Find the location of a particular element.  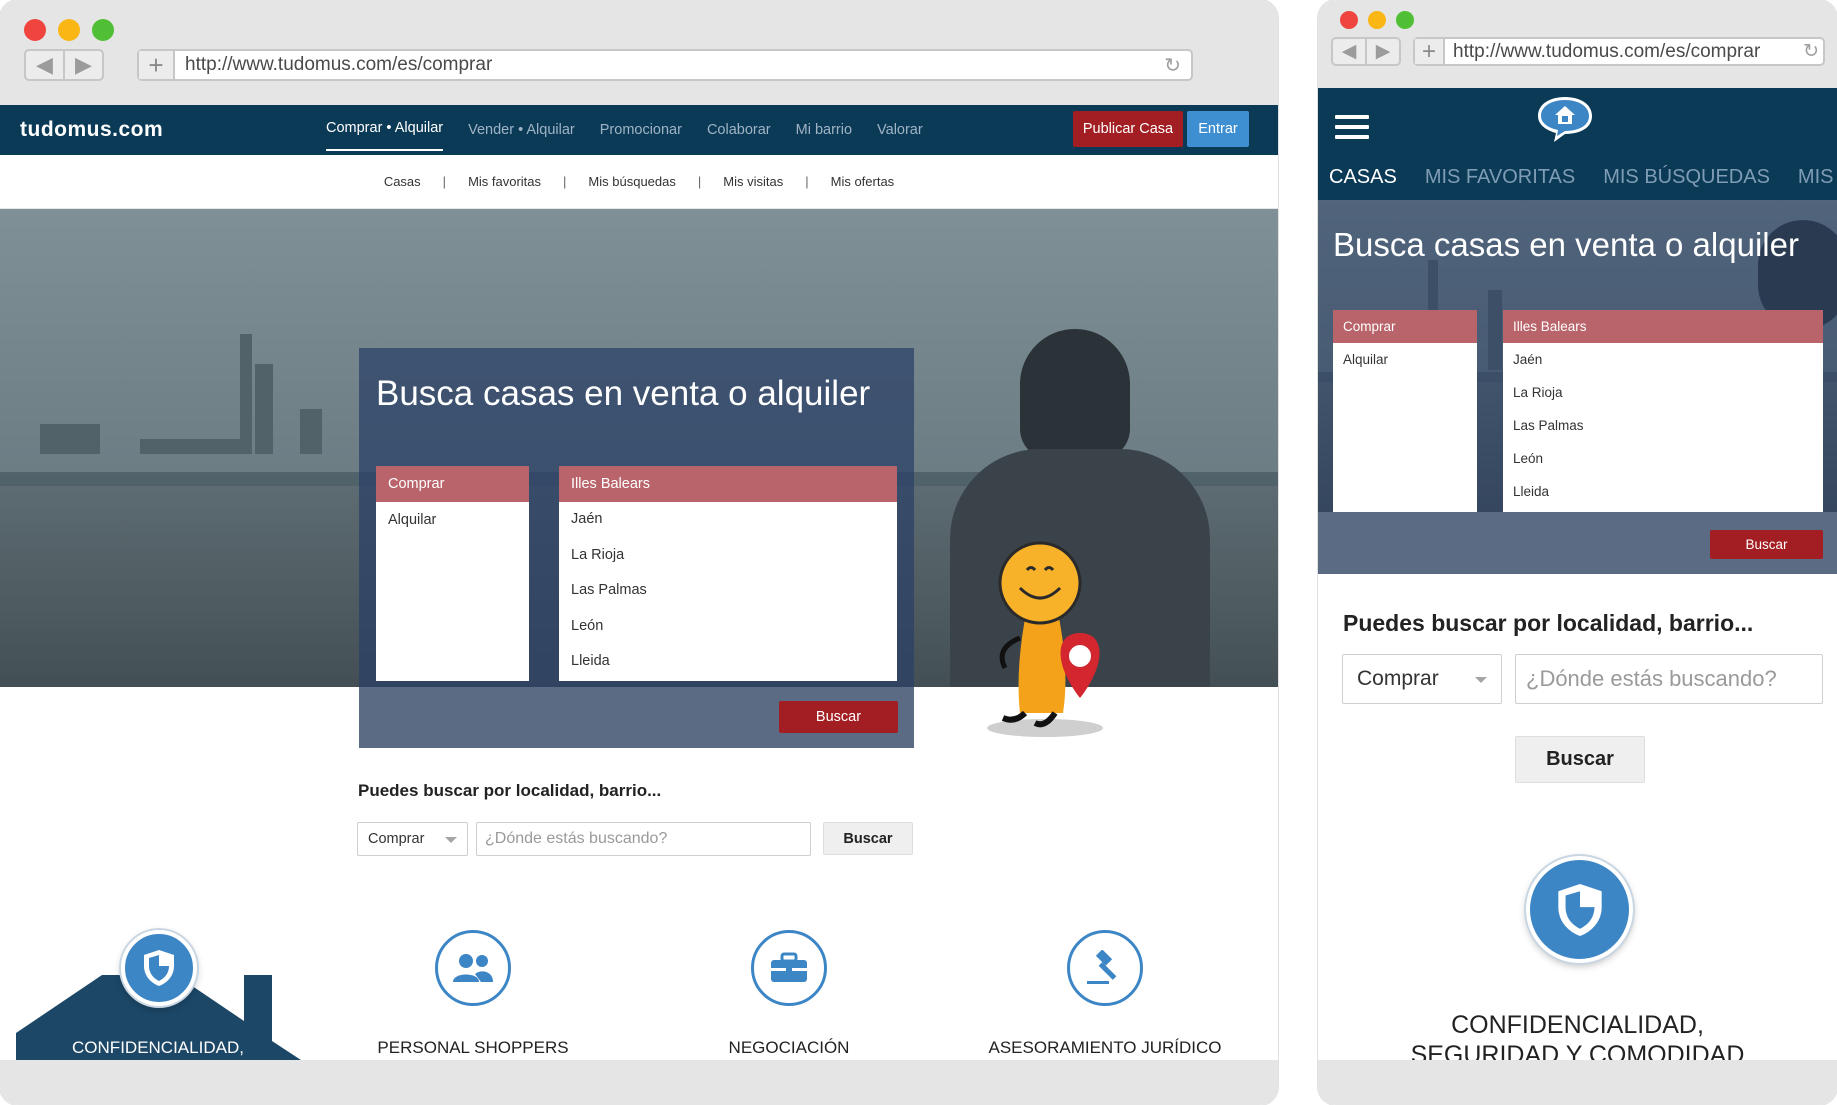

tab-casas: CASAS is located at coordinates (1363, 177).